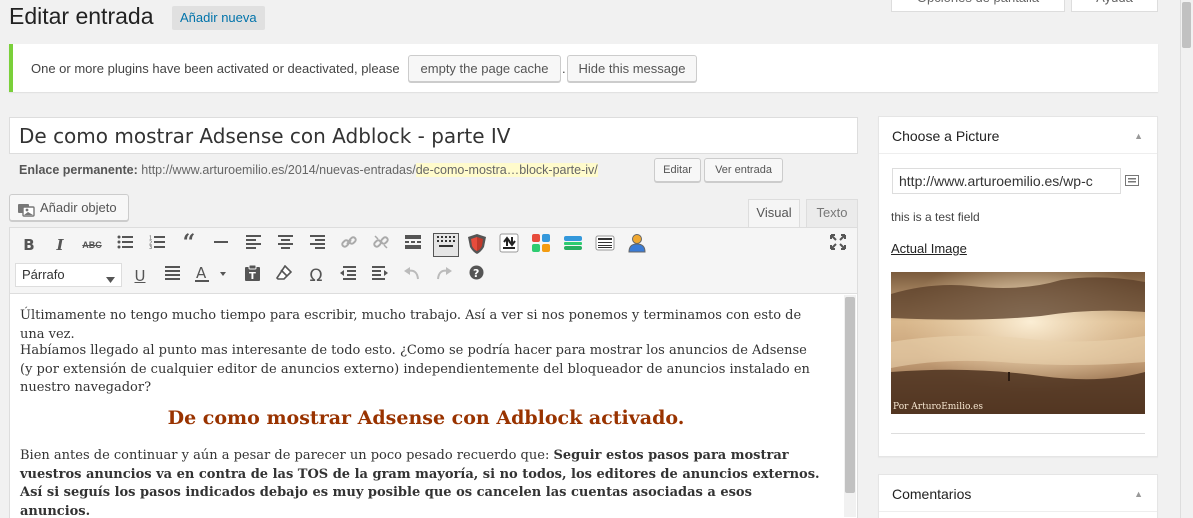 The width and height of the screenshot is (1193, 518). What do you see at coordinates (218, 18) in the screenshot?
I see `add-new-button: Añadir nueva` at bounding box center [218, 18].